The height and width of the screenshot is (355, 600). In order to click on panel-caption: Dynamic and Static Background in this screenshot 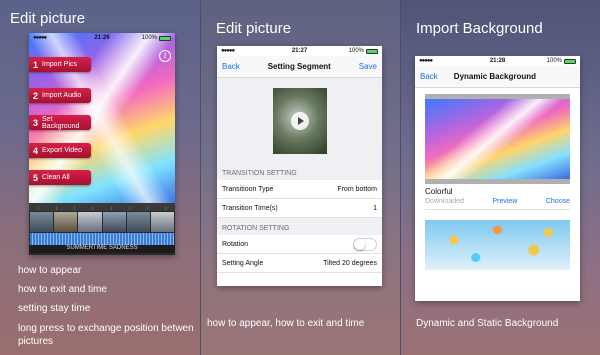, I will do `click(487, 323)`.